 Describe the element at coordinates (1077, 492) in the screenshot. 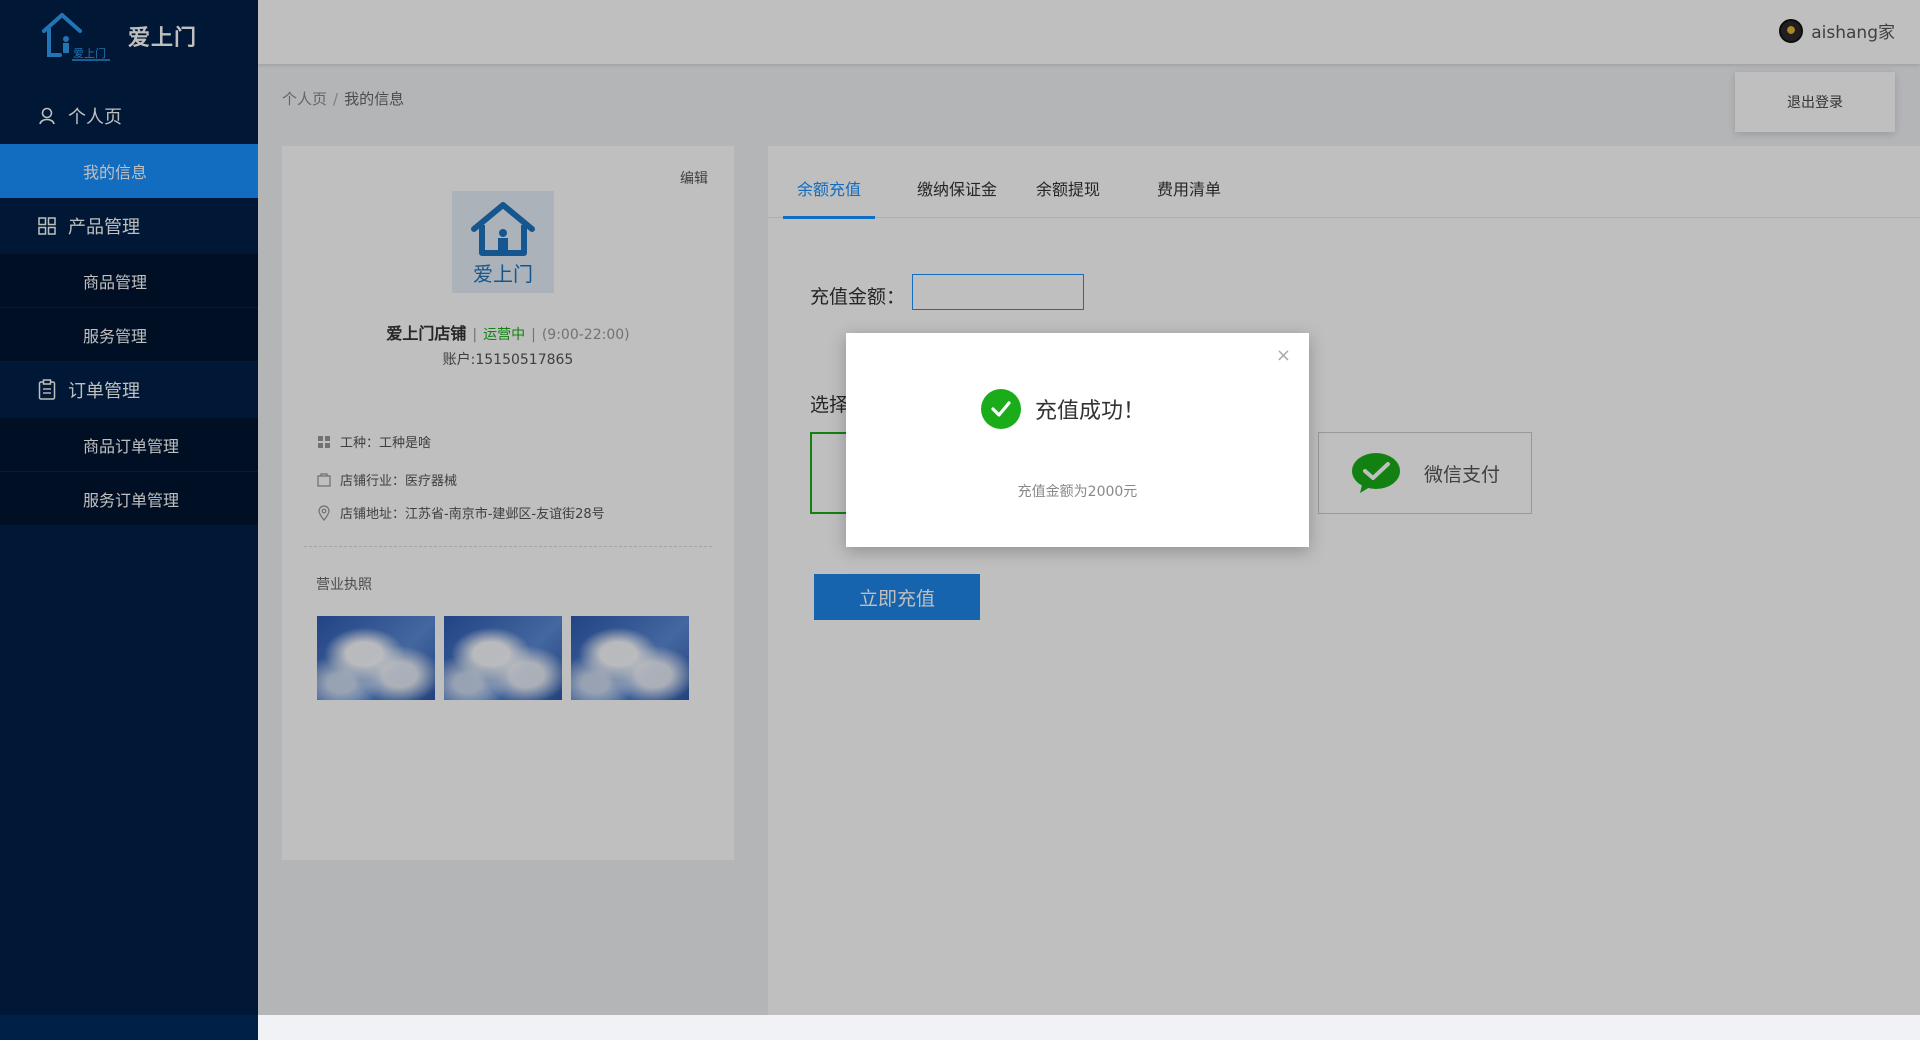

I see `modal-message: 充值金额为2000元` at that location.